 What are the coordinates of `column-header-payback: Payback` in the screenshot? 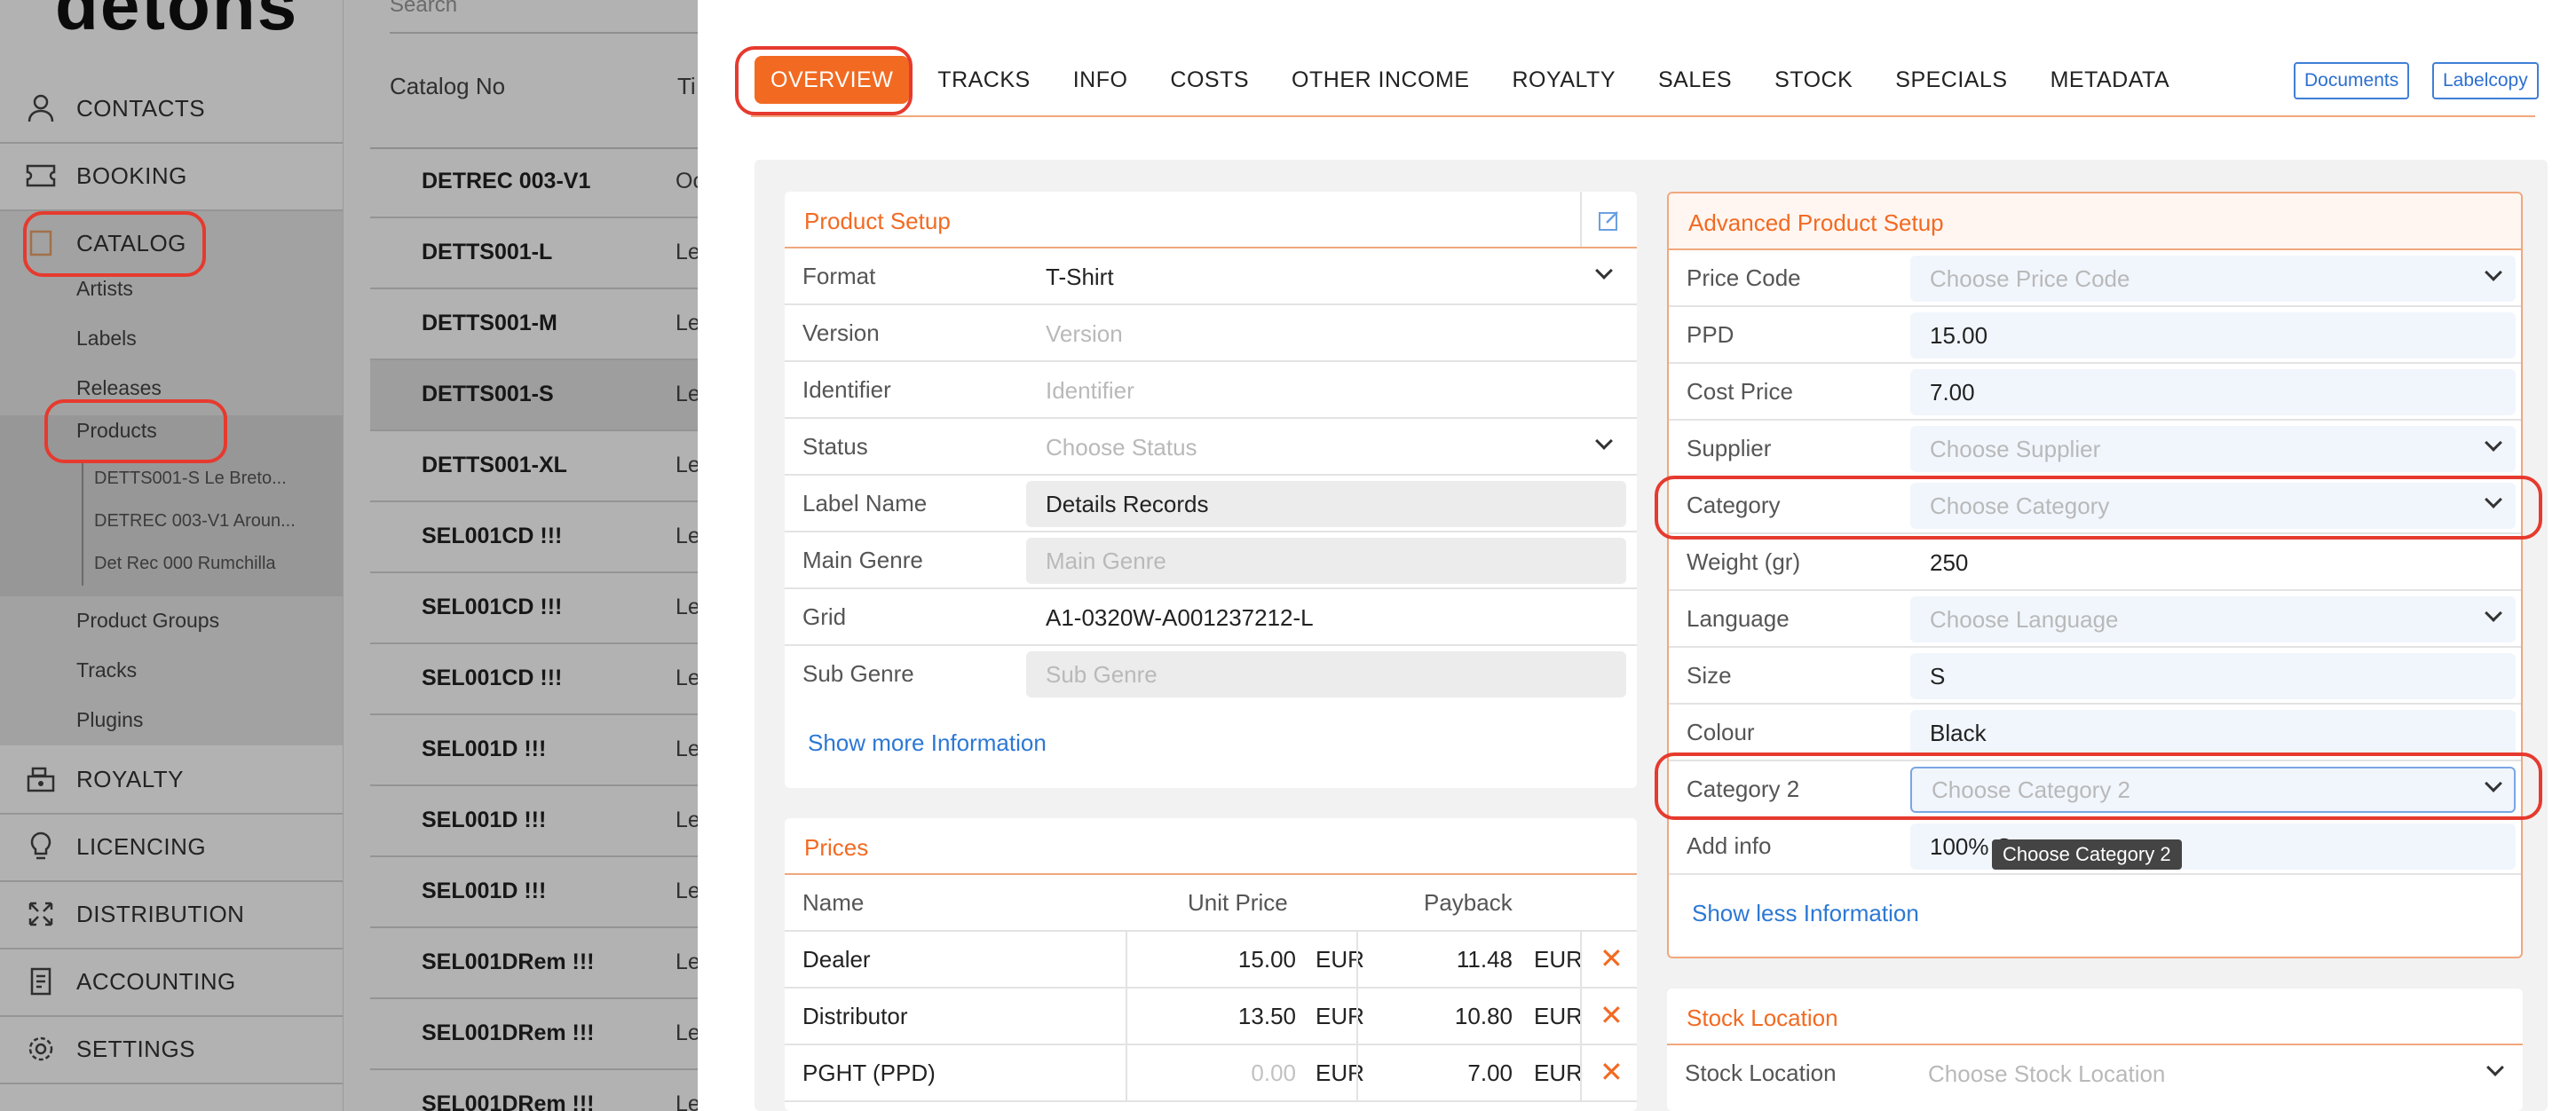 It's located at (1468, 902).